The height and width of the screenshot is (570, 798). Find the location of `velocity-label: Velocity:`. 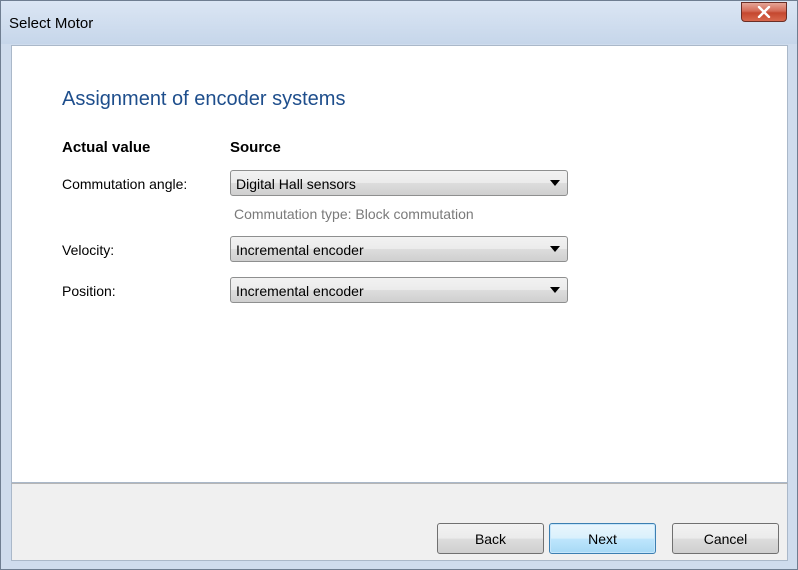

velocity-label: Velocity: is located at coordinates (88, 250).